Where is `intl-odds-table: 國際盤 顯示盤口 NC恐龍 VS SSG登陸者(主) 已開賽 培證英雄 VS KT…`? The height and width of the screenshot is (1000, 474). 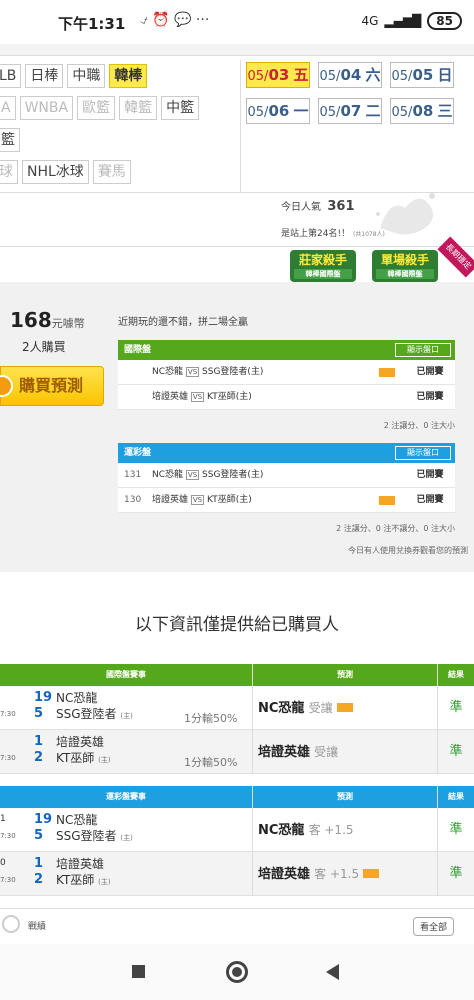 intl-odds-table: 國際盤 顯示盤口 NC恐龍 VS SSG登陸者(主) 已開賽 培證英雄 VS KT… is located at coordinates (286, 375).